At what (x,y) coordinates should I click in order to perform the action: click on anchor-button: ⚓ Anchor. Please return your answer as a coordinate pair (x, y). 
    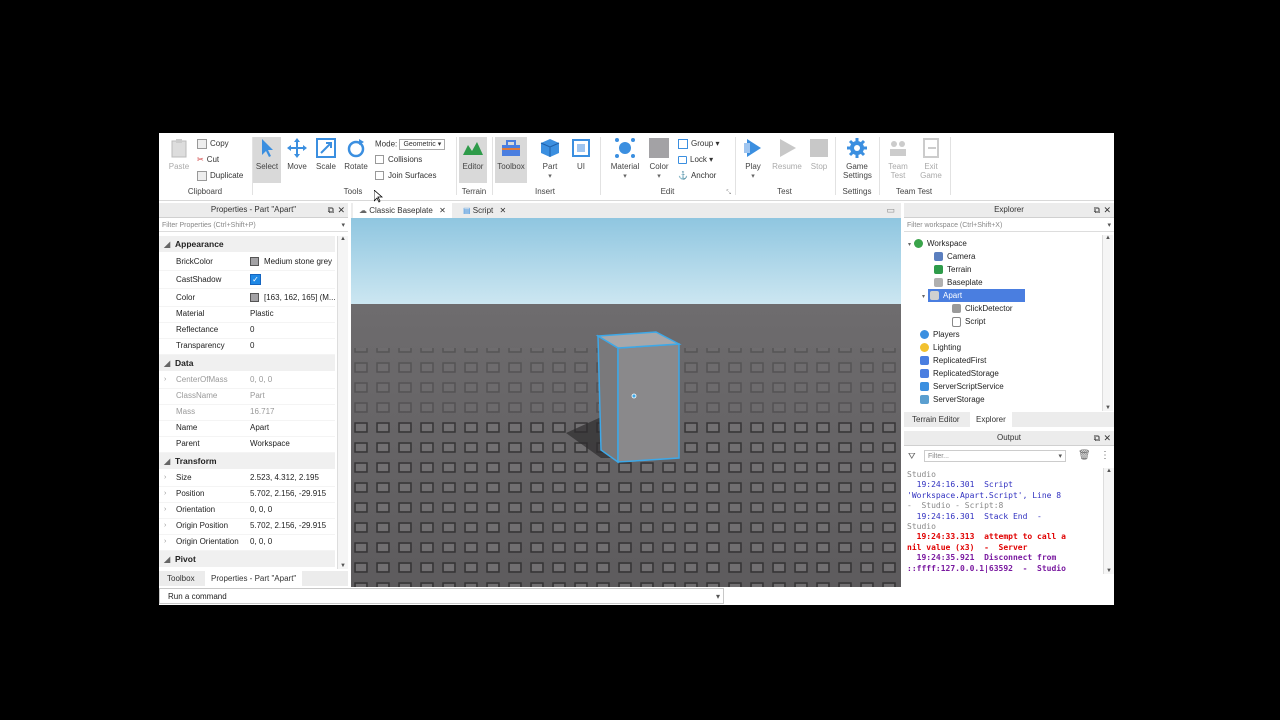
    Looking at the image, I should click on (697, 175).